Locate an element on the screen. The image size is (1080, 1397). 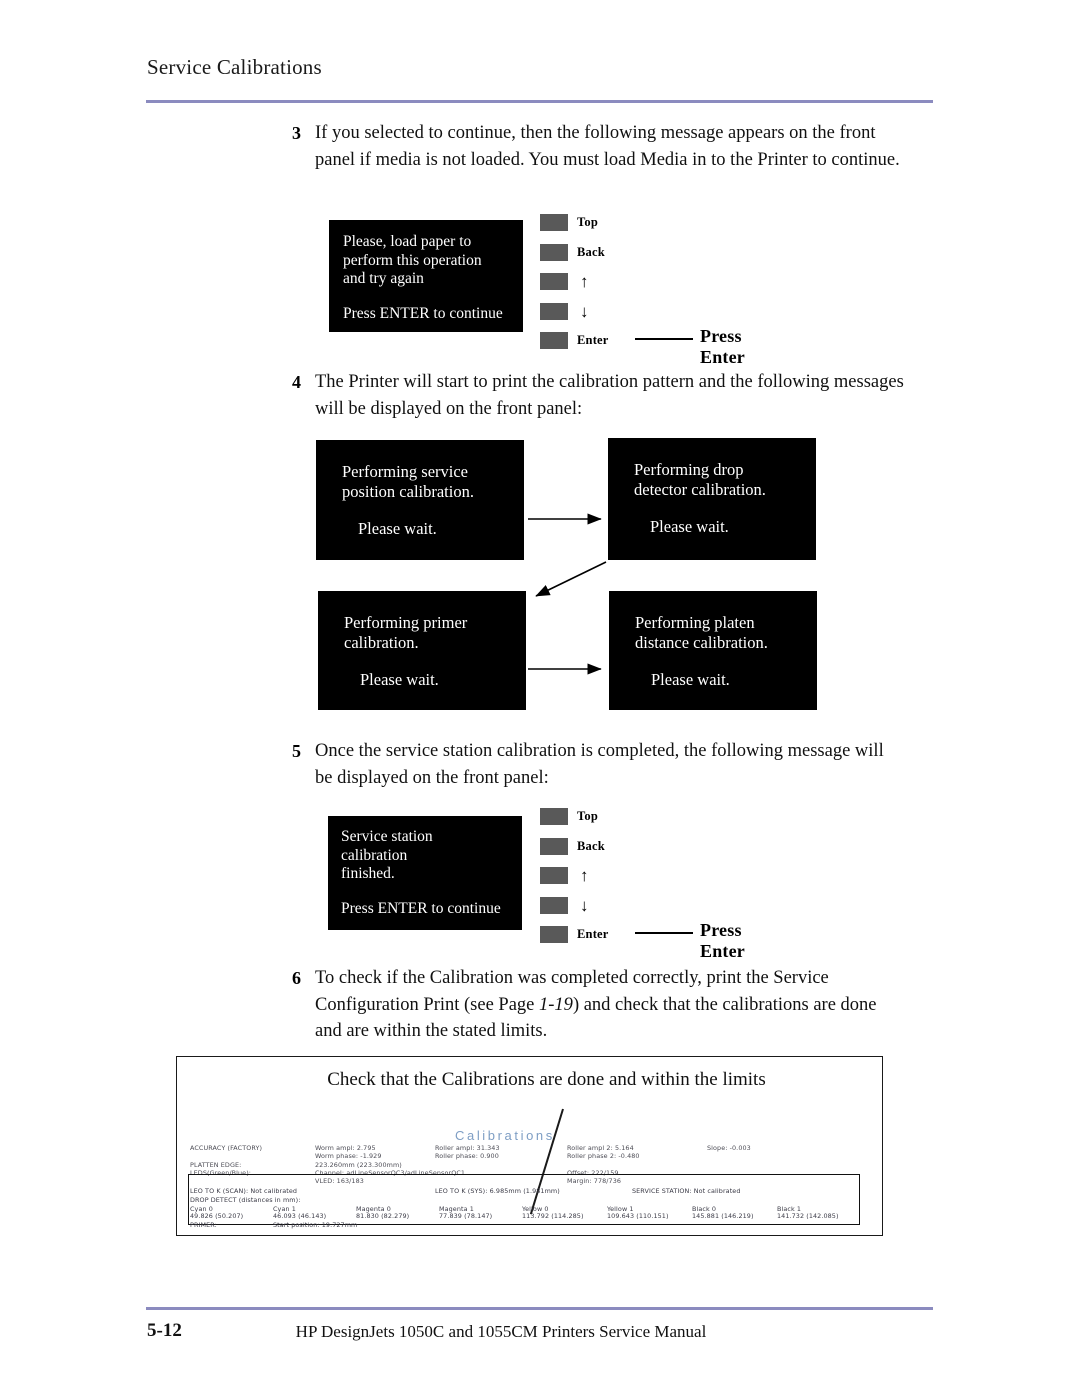
step-6-number: 6 is located at coordinates (296, 978).